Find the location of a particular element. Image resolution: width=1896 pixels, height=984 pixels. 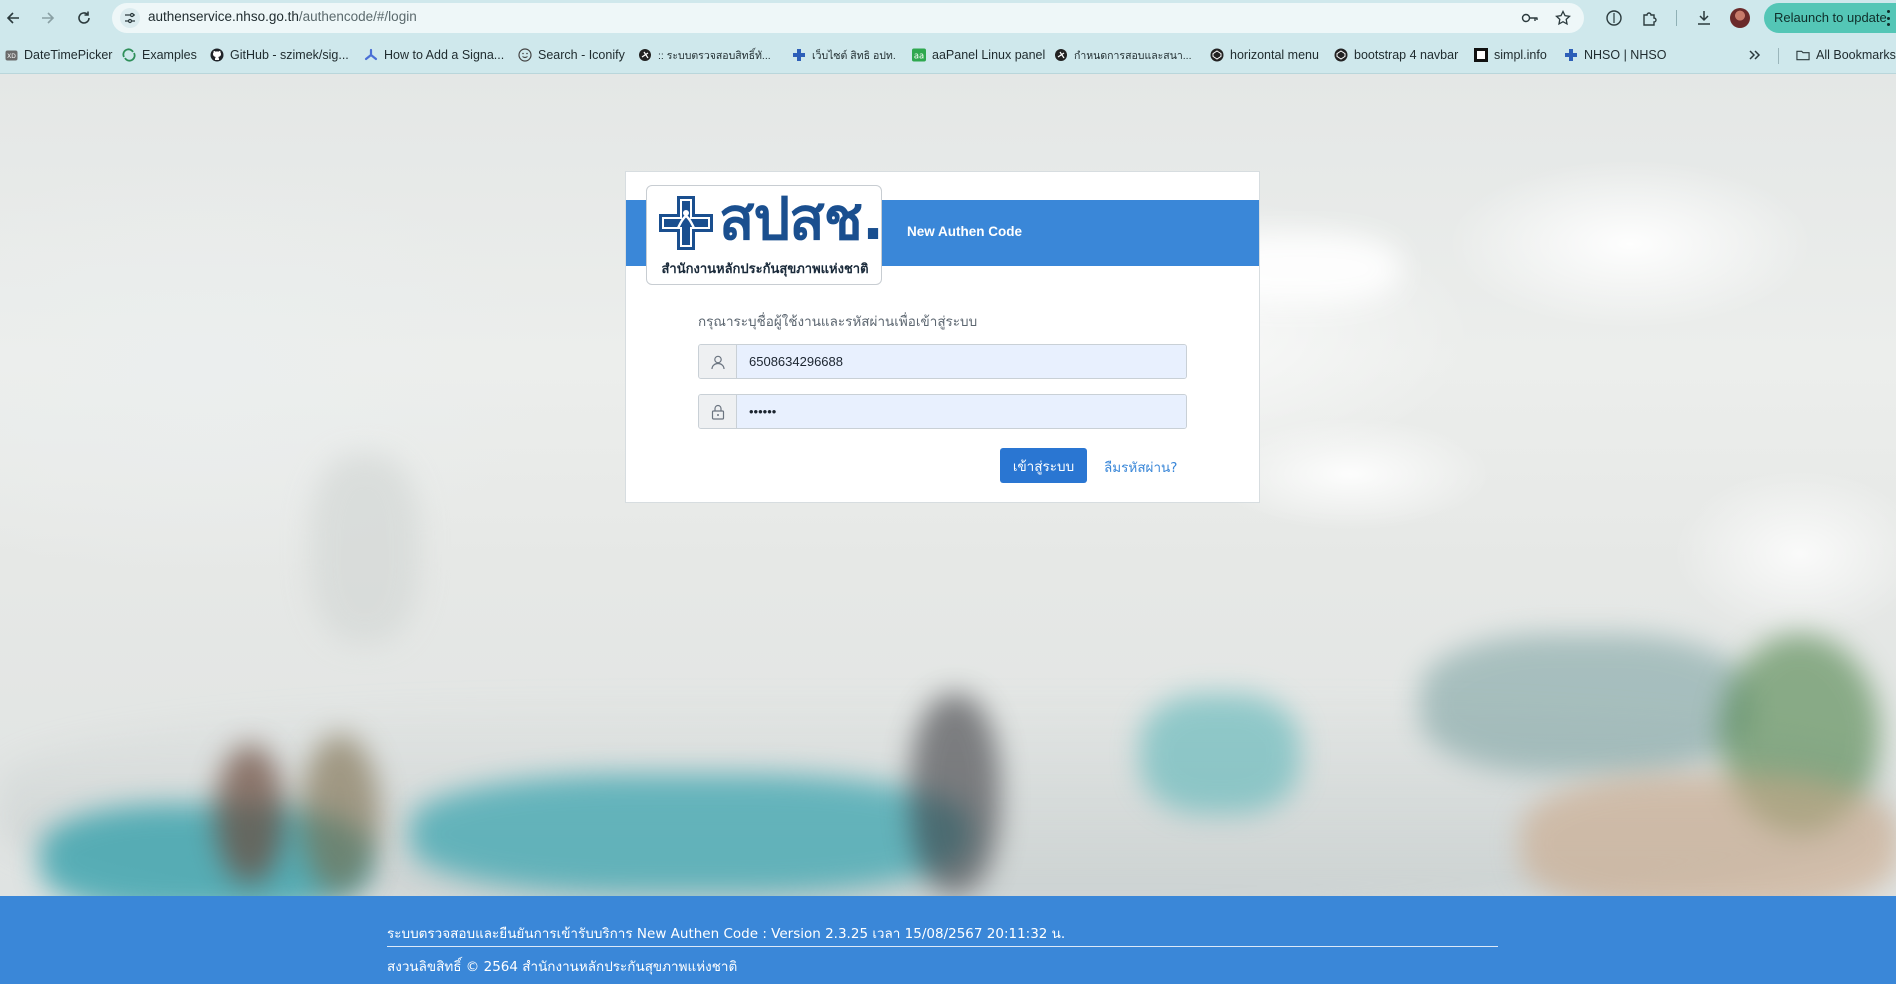

nhso-cross-emblem-icon is located at coordinates (686, 223).